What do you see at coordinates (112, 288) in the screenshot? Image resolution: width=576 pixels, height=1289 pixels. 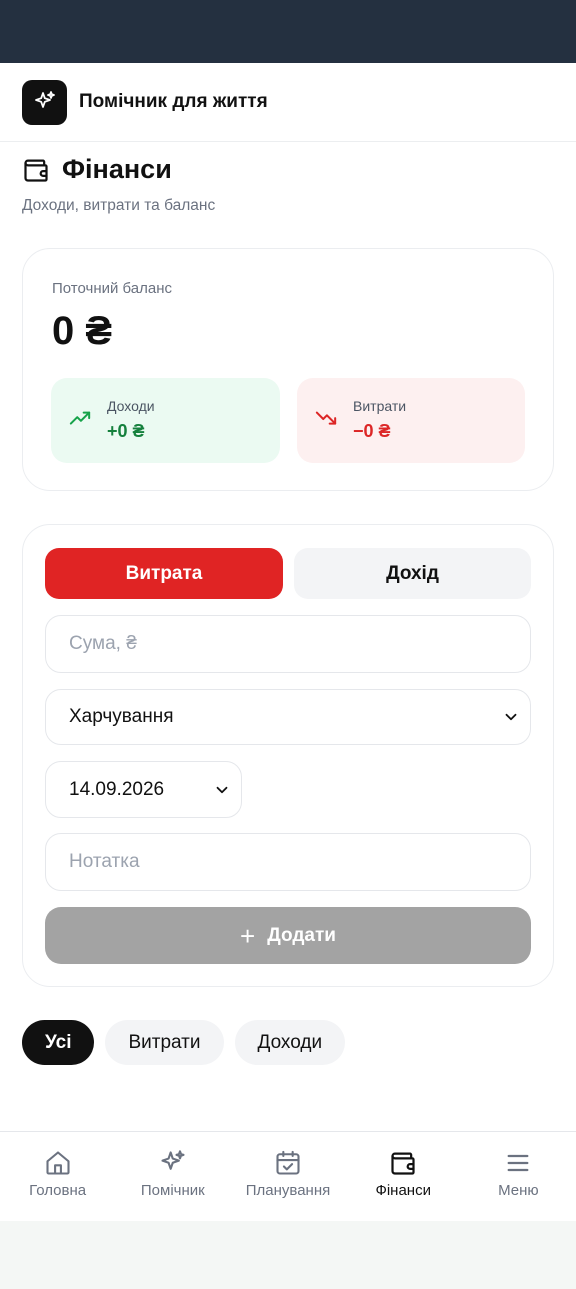 I see `balance-label: Поточний баланс` at bounding box center [112, 288].